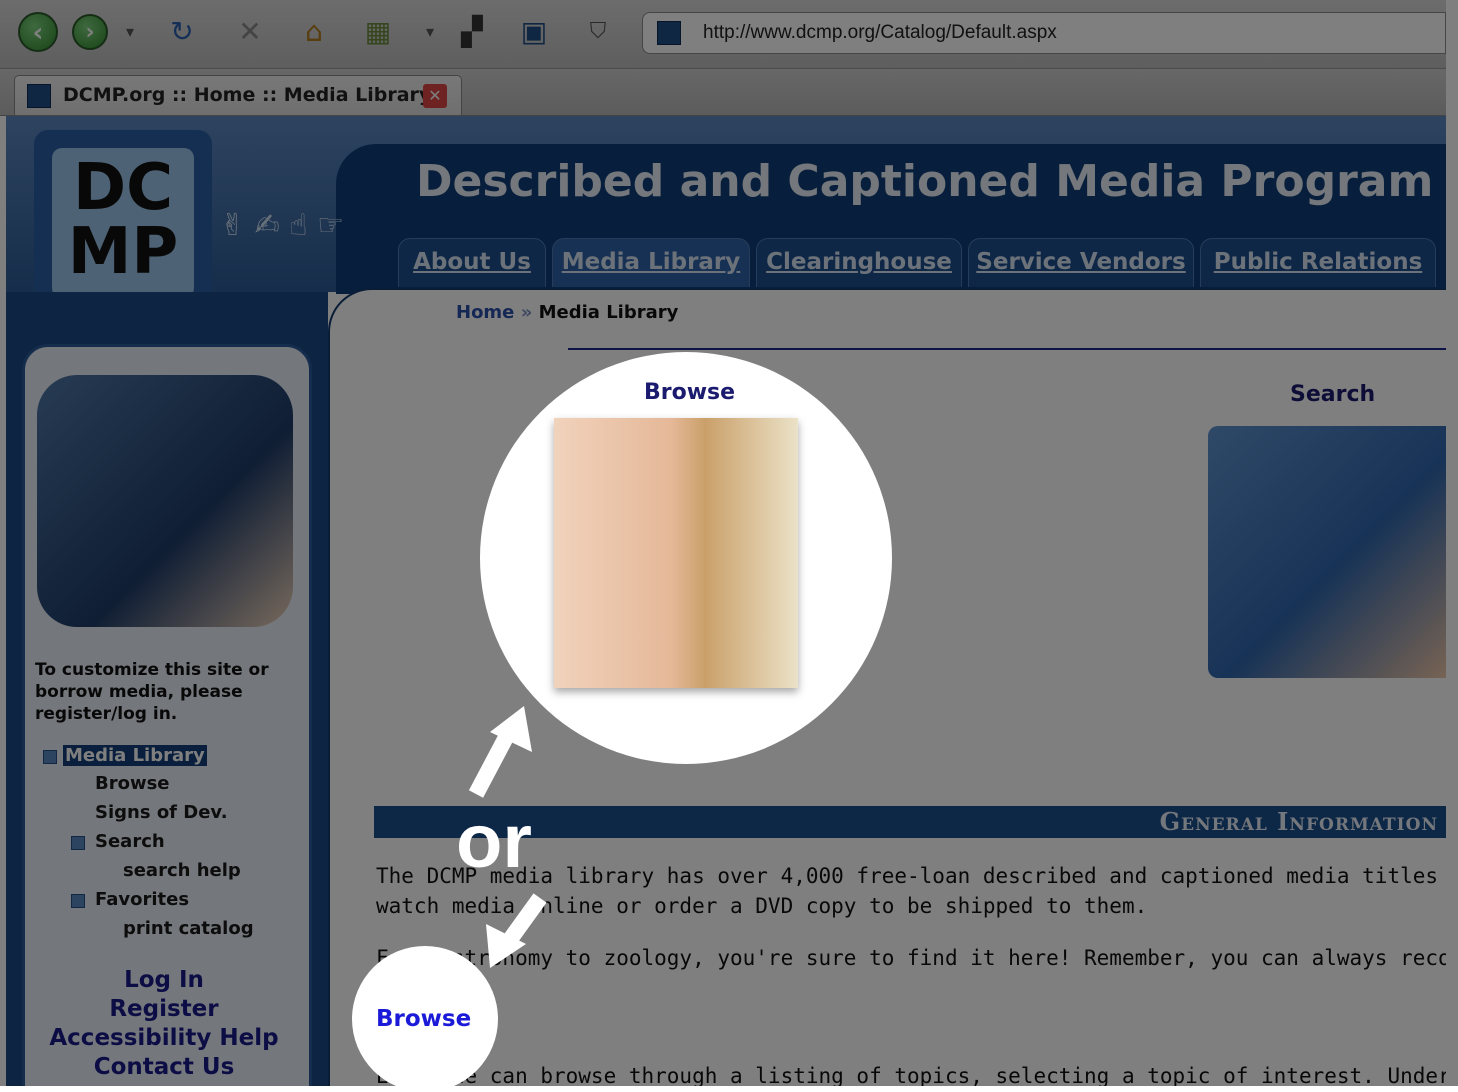 Image resolution: width=1458 pixels, height=1092 pixels. I want to click on or-label: or, so click(494, 841).